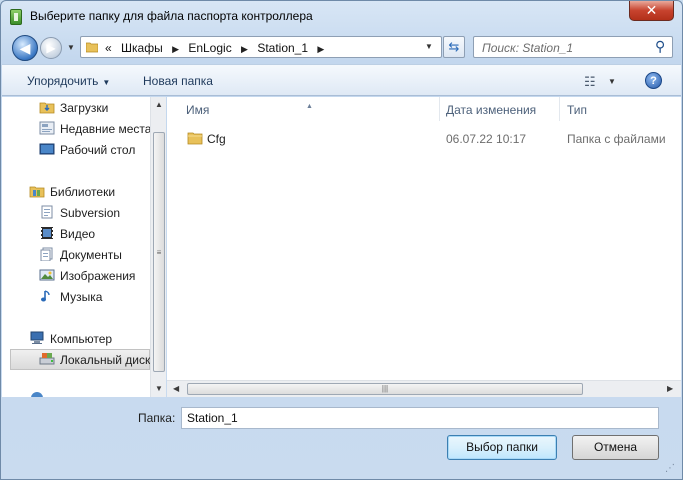  What do you see at coordinates (216, 139) in the screenshot?
I see `file-name: Cfg` at bounding box center [216, 139].